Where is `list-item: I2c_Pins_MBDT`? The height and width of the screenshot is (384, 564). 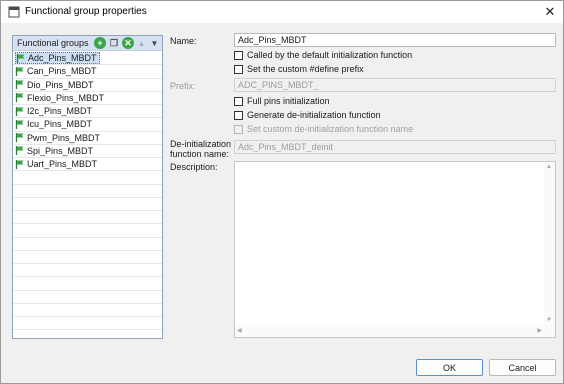 list-item: I2c_Pins_MBDT is located at coordinates (87, 112).